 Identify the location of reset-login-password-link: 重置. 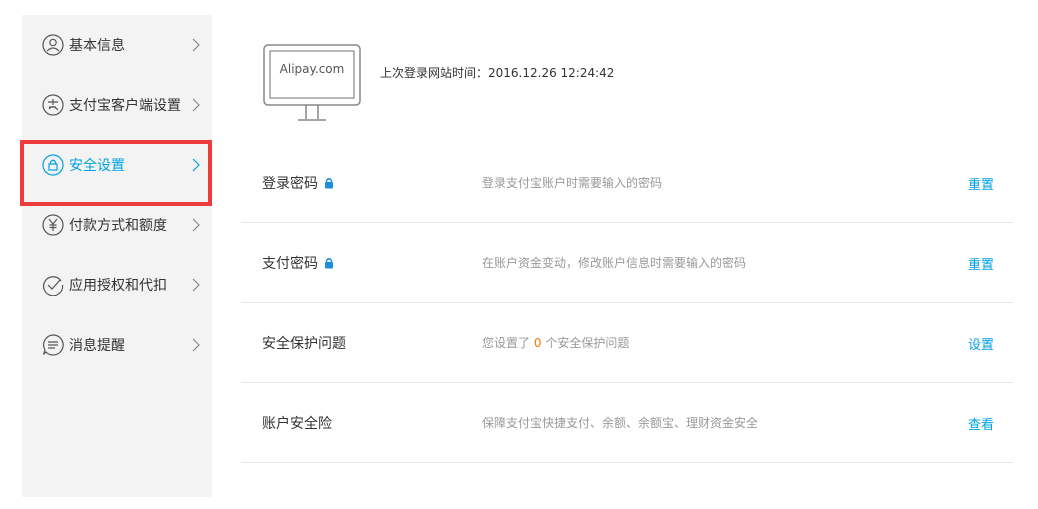
(981, 183).